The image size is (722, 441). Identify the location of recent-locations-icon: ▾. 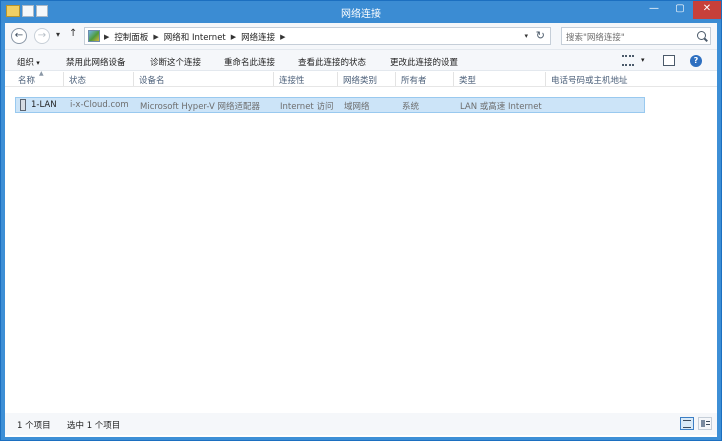
(58, 34).